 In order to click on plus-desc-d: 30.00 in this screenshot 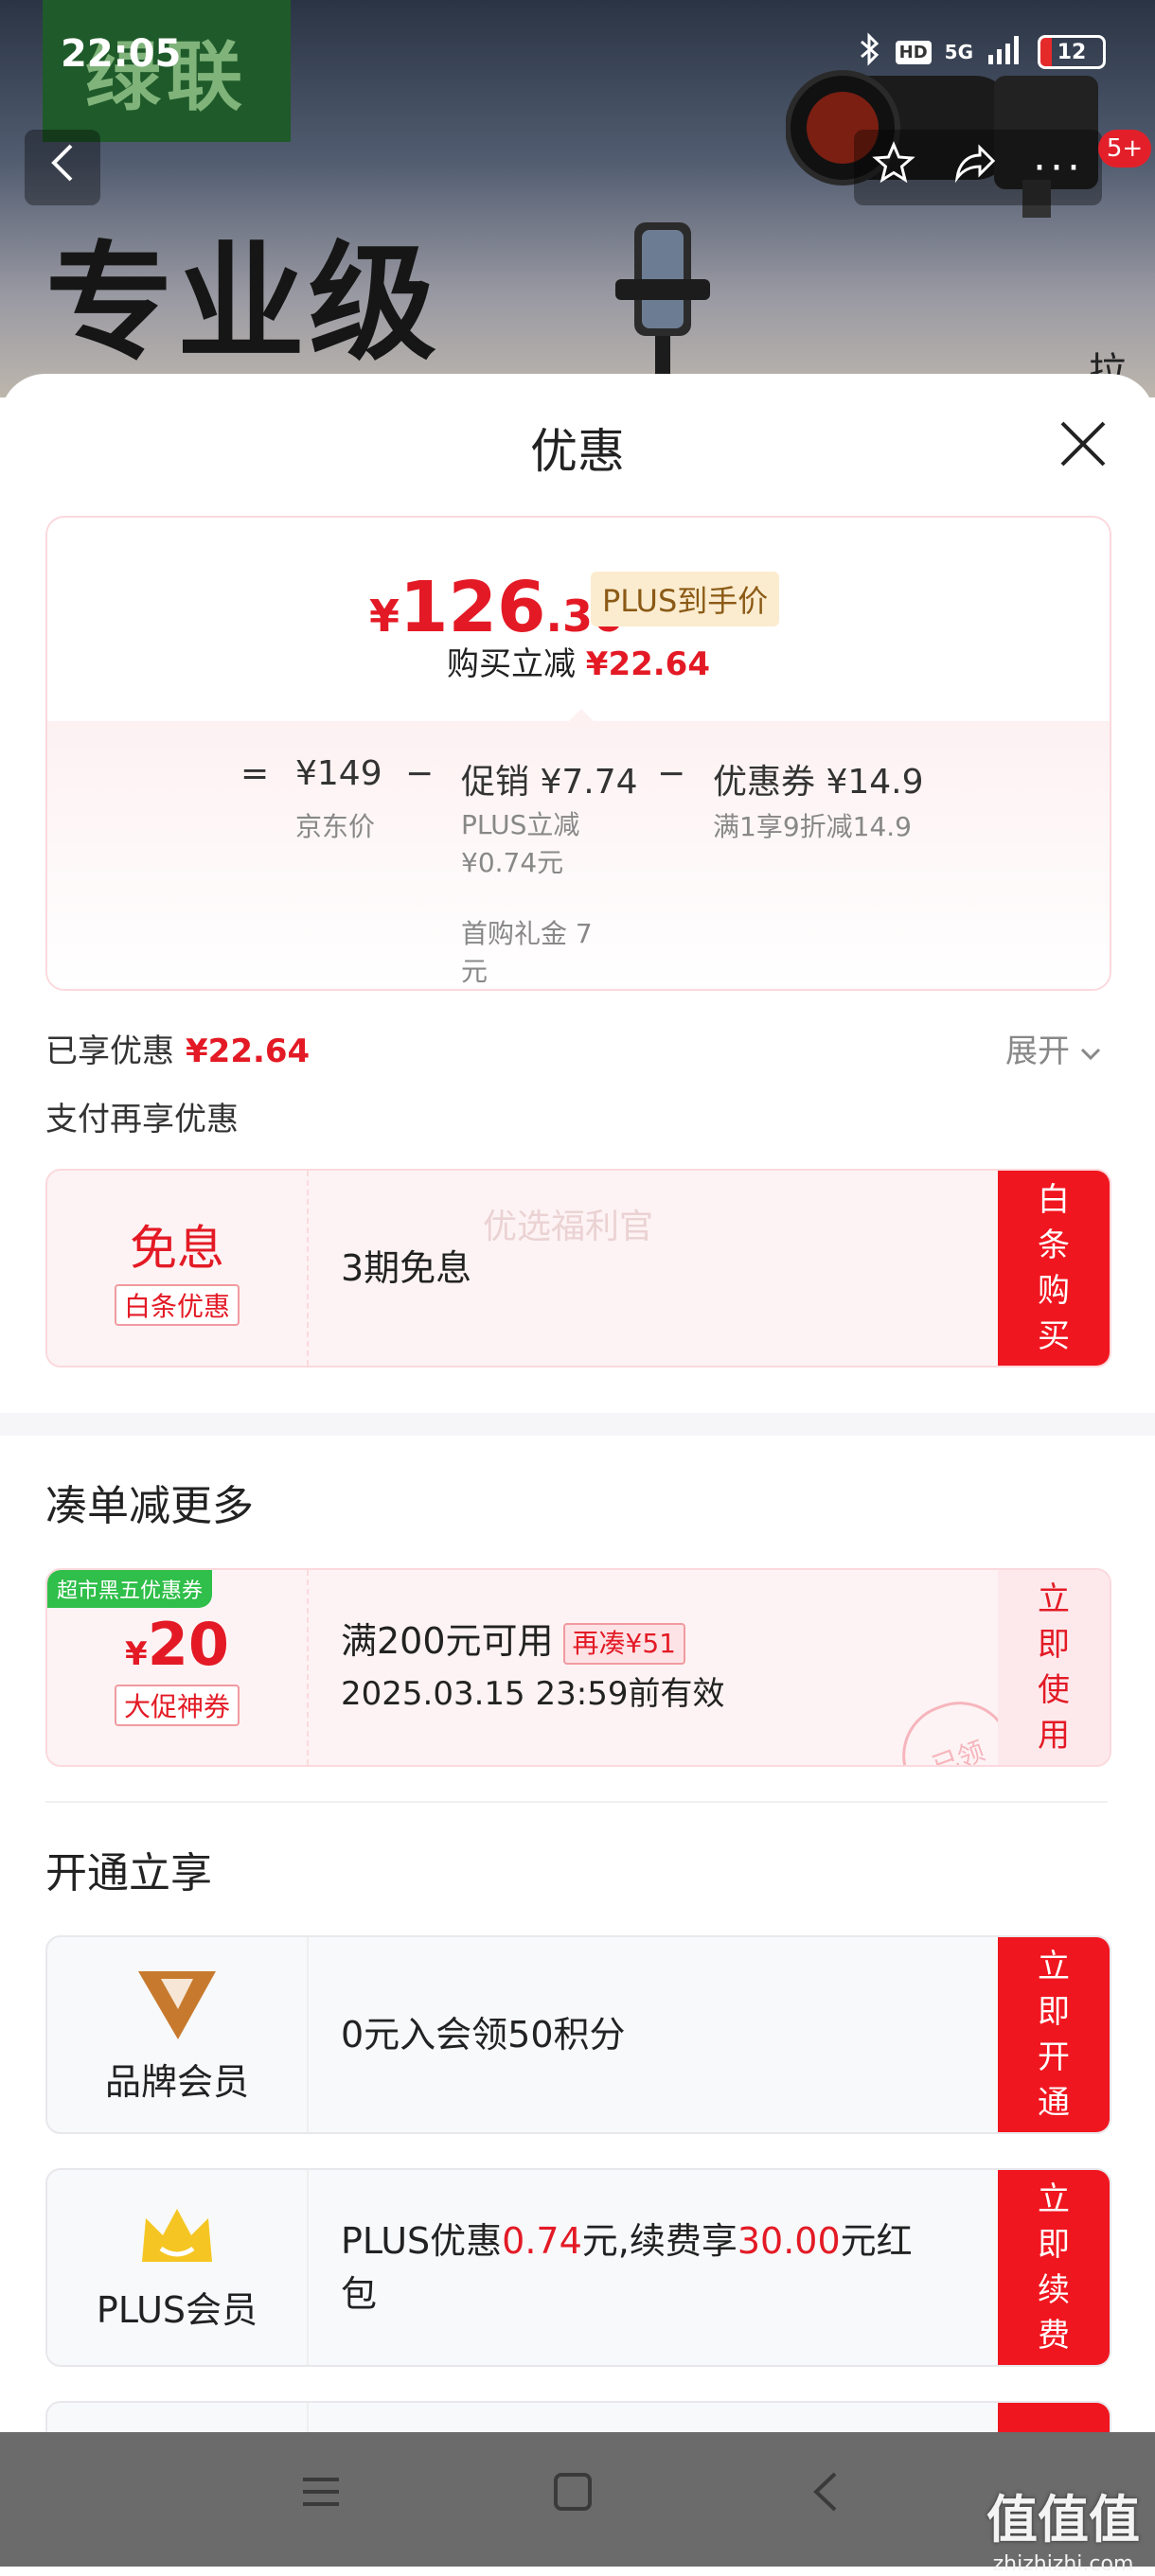, I will do `click(789, 2241)`.